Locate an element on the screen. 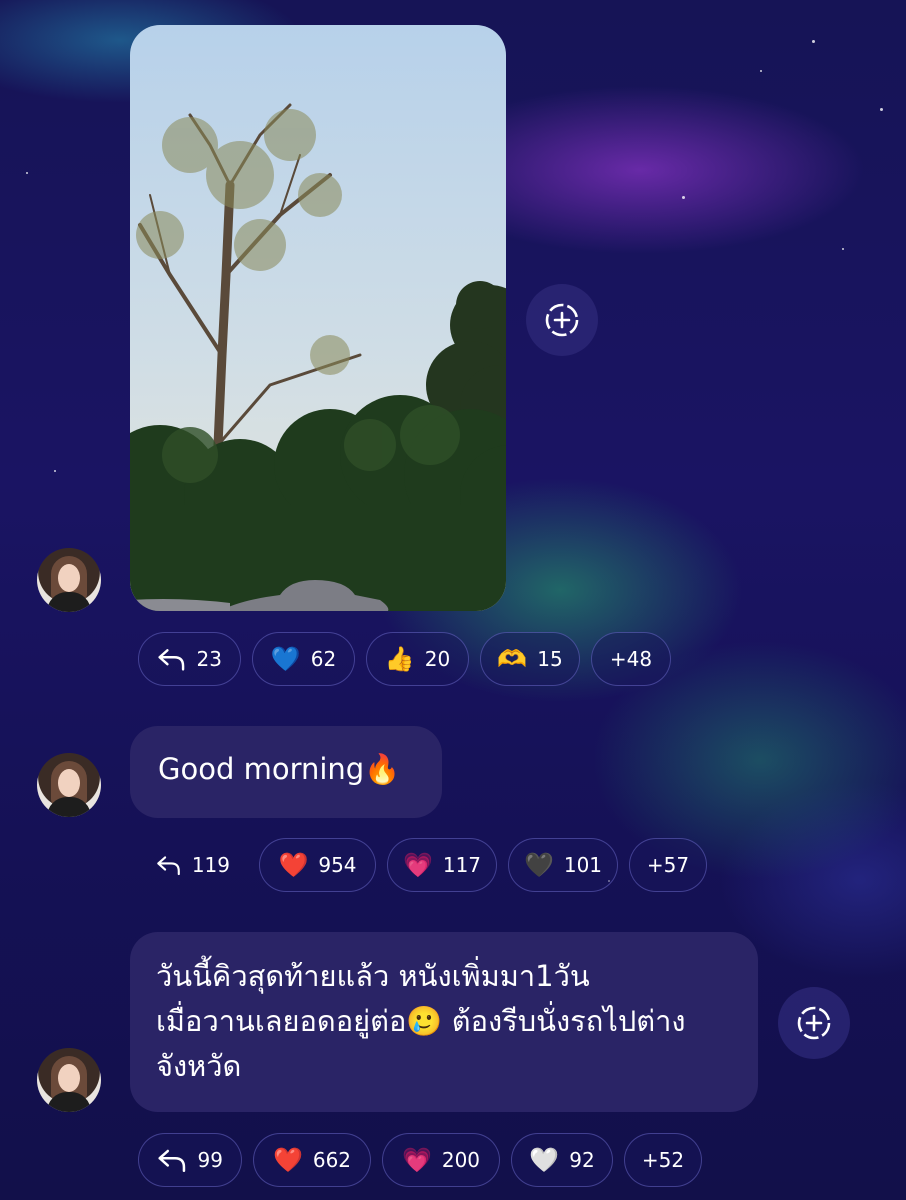 Image resolution: width=906 pixels, height=1200 pixels. reaction-chip: 💙 62 is located at coordinates (303, 659).